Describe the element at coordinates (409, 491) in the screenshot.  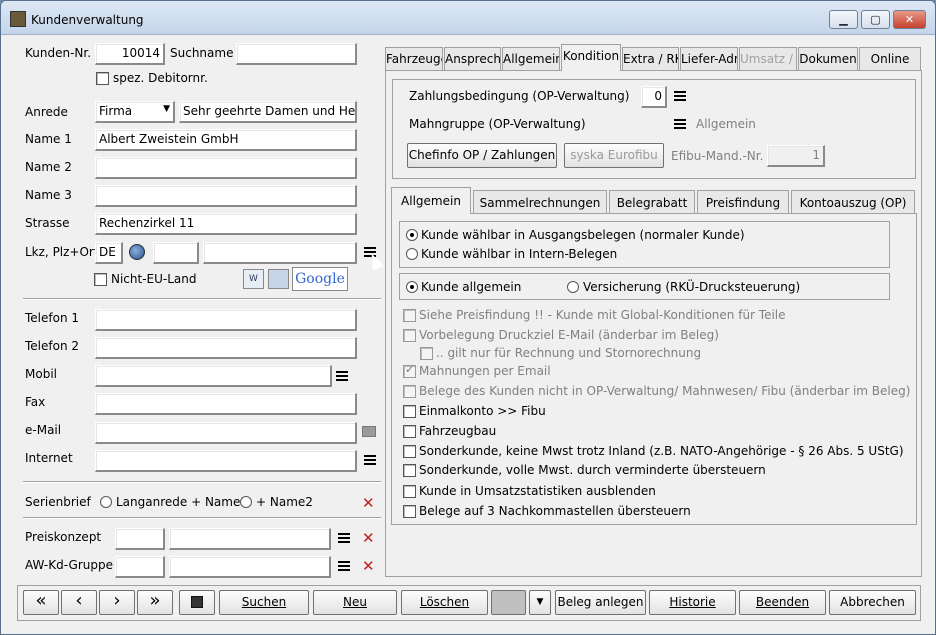
I see `umsatzstatistik-checkbox` at that location.